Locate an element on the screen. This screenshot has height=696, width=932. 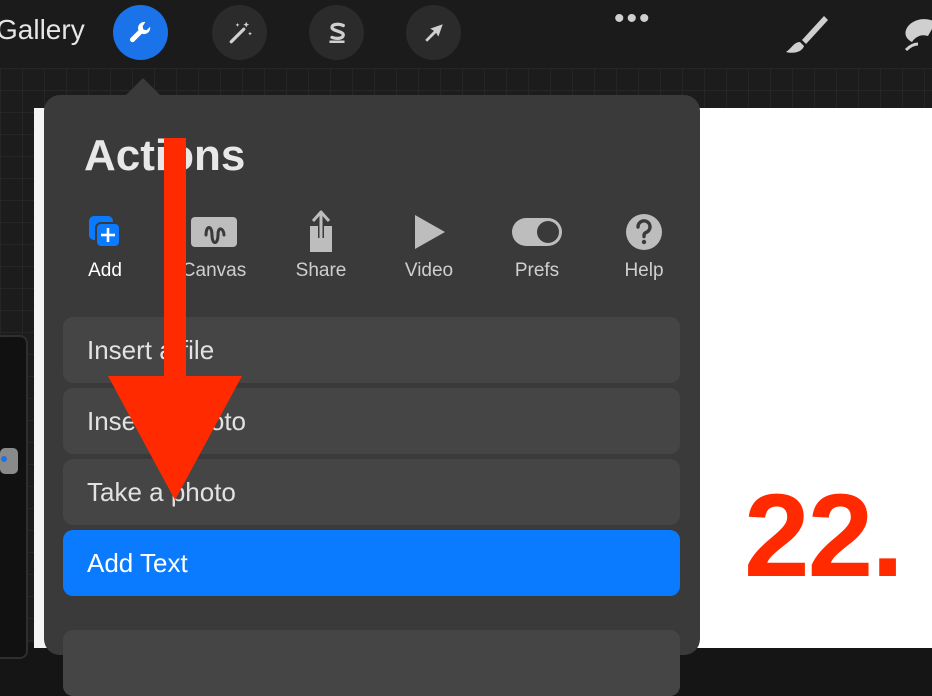
adjustments-tool-button is located at coordinates (239, 32).